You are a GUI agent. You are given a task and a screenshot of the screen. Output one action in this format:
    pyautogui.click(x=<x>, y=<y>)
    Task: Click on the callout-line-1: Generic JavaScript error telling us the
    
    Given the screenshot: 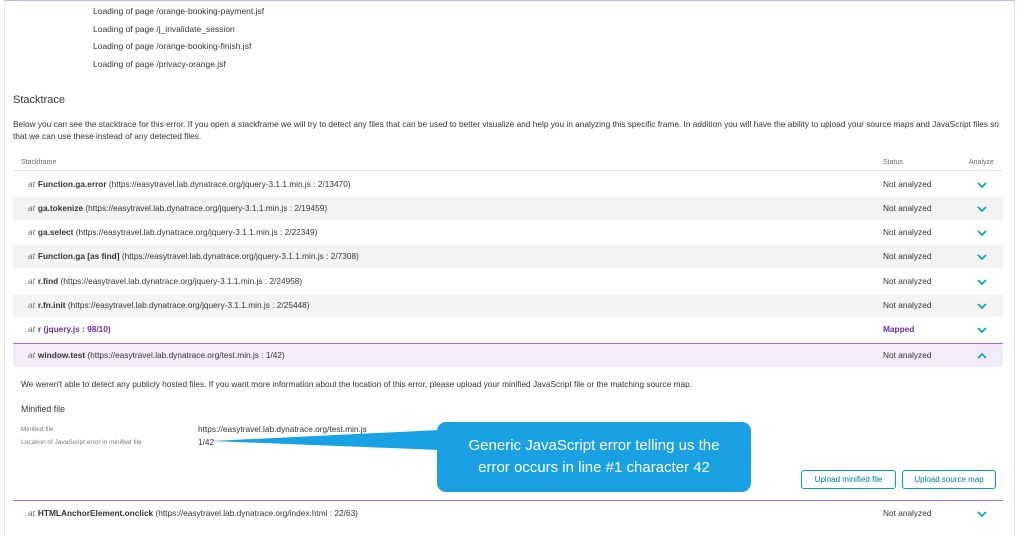 What is the action you would take?
    pyautogui.click(x=594, y=445)
    